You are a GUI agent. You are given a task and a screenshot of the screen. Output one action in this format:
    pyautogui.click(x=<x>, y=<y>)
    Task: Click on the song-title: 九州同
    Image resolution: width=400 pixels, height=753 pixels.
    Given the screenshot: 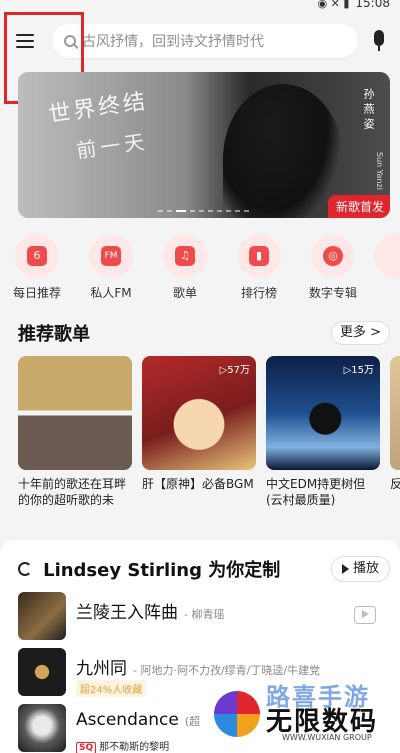 What is the action you would take?
    pyautogui.click(x=101, y=669)
    